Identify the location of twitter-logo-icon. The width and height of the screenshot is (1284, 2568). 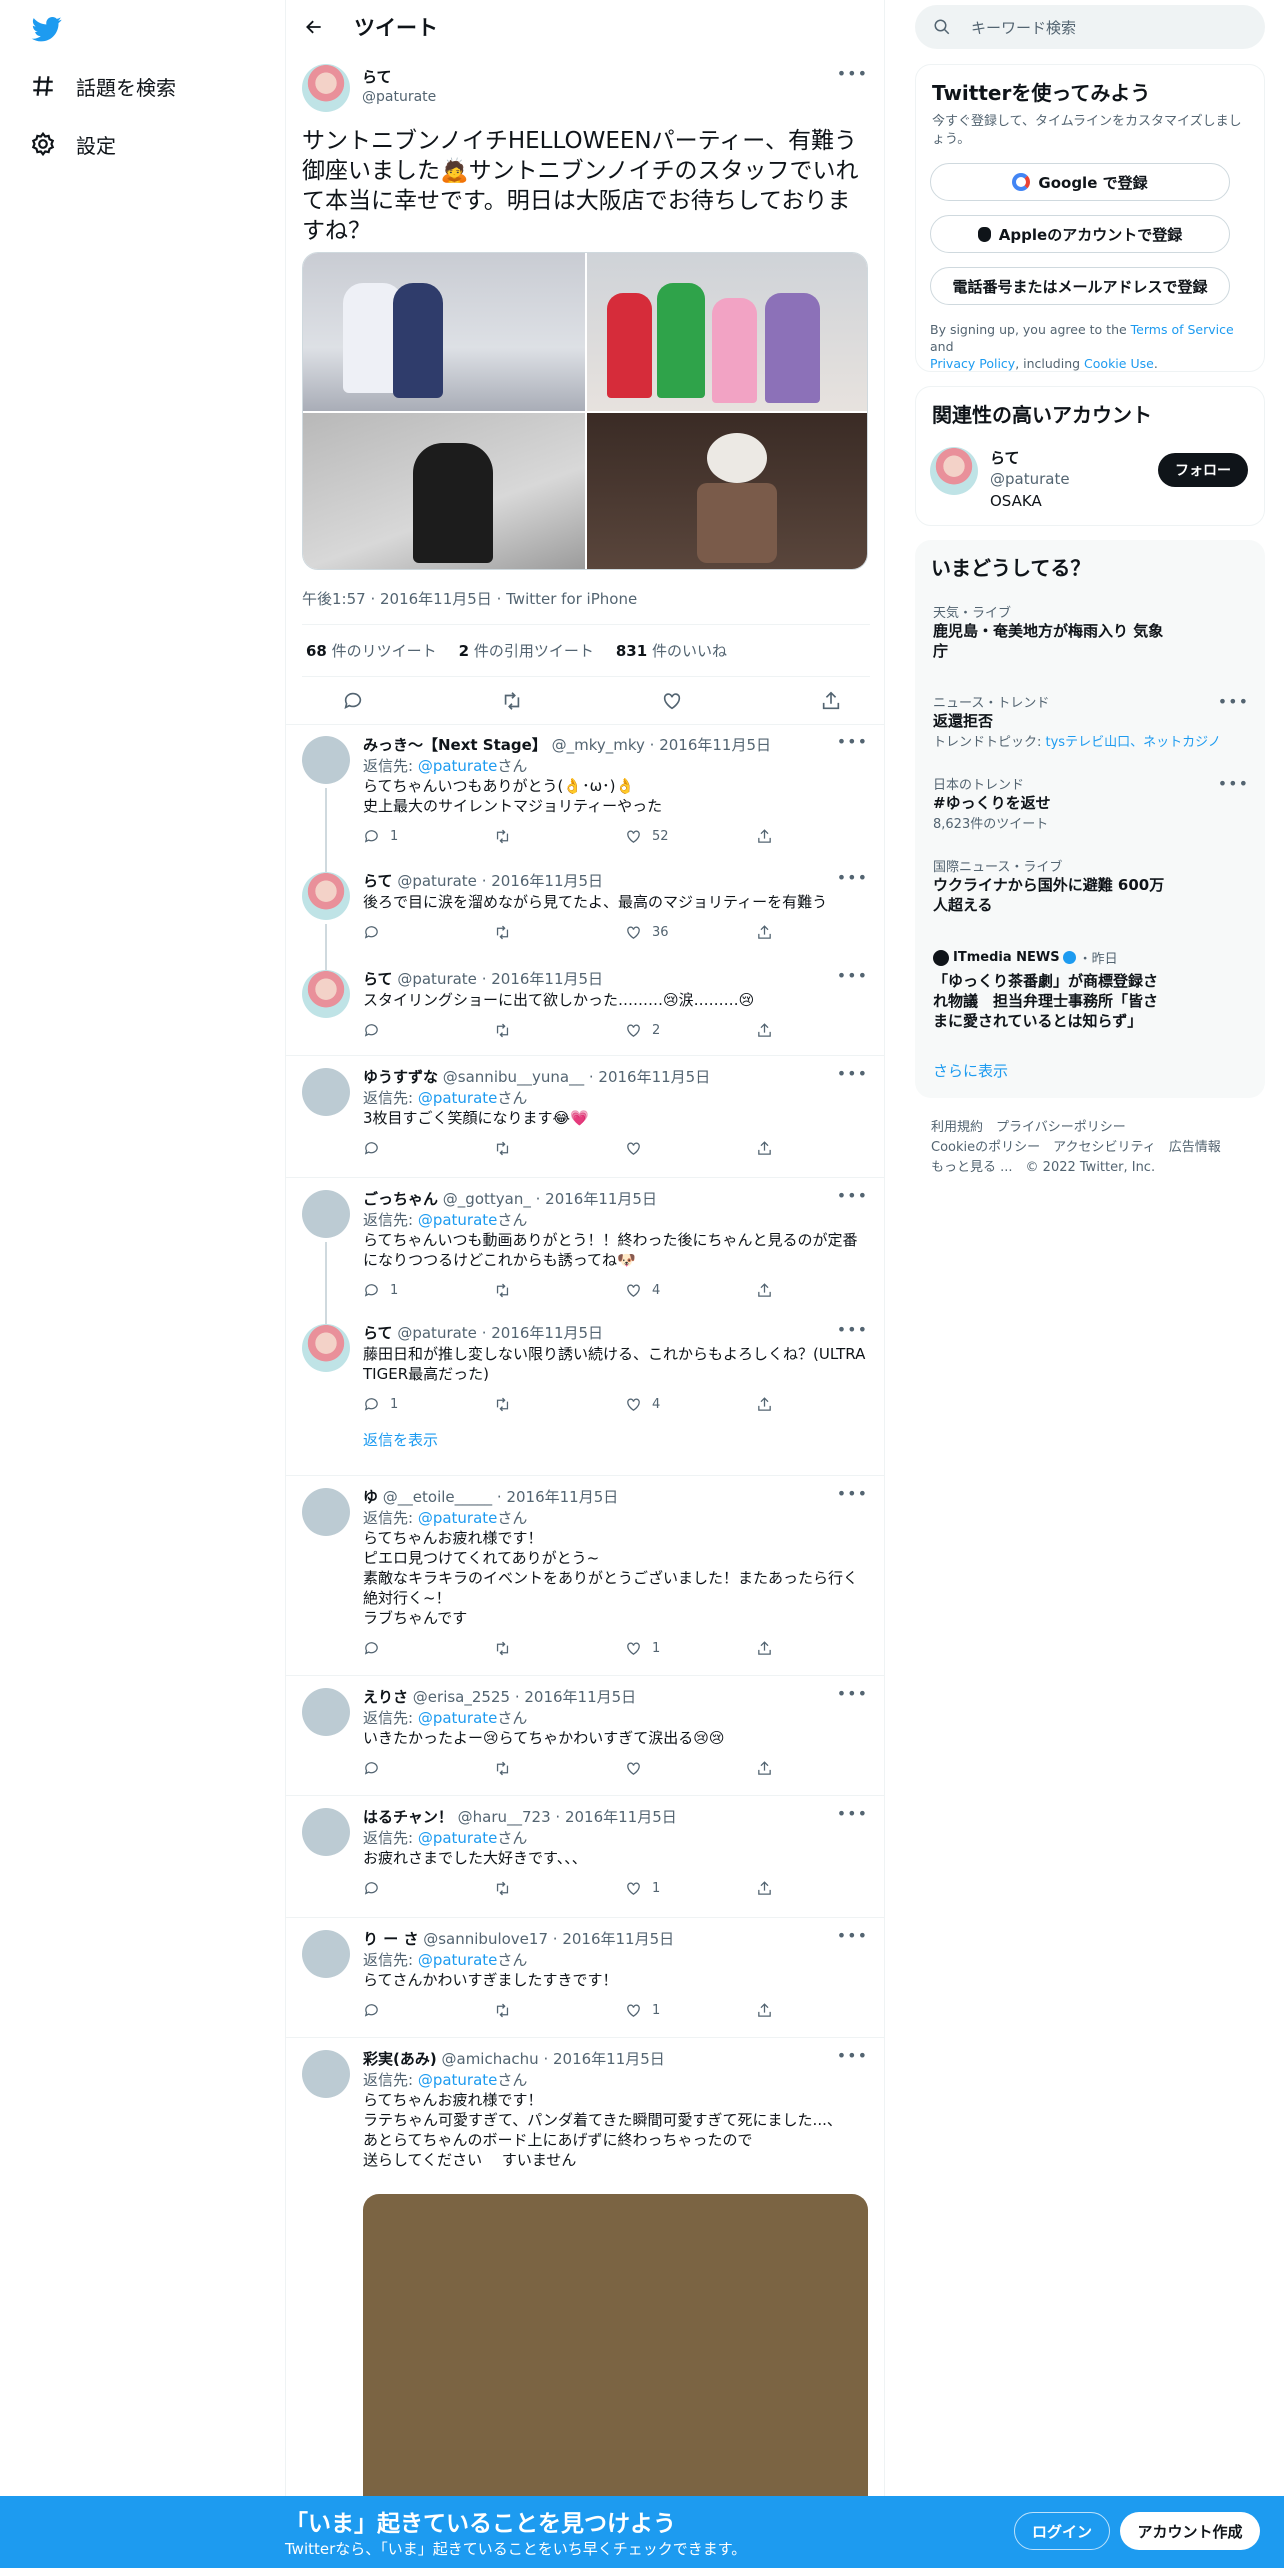
(47, 29).